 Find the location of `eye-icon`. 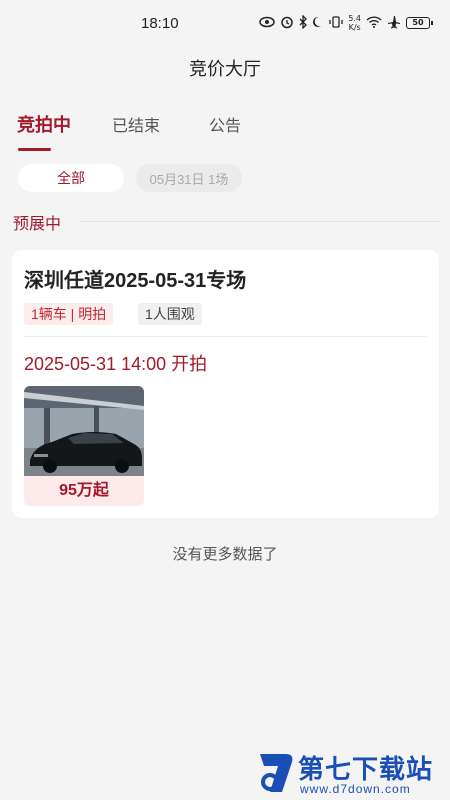

eye-icon is located at coordinates (267, 23).